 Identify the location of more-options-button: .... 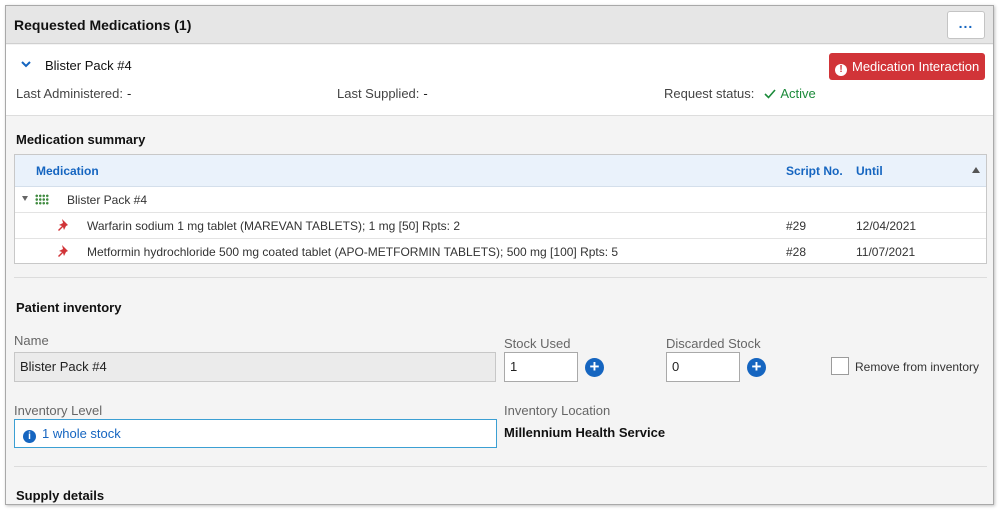
(966, 25).